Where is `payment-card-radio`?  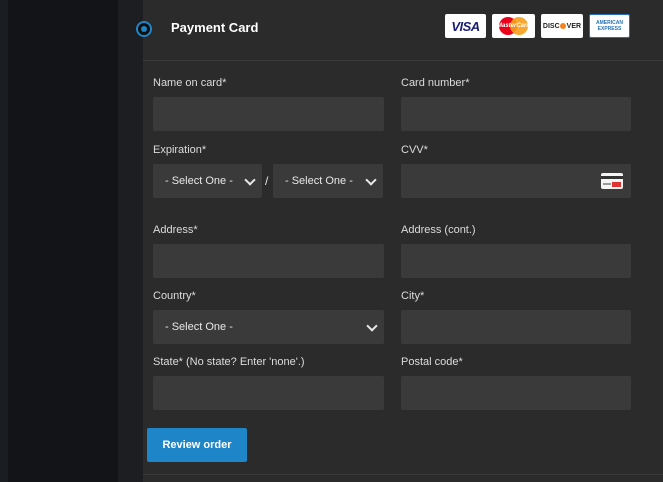
payment-card-radio is located at coordinates (144, 29).